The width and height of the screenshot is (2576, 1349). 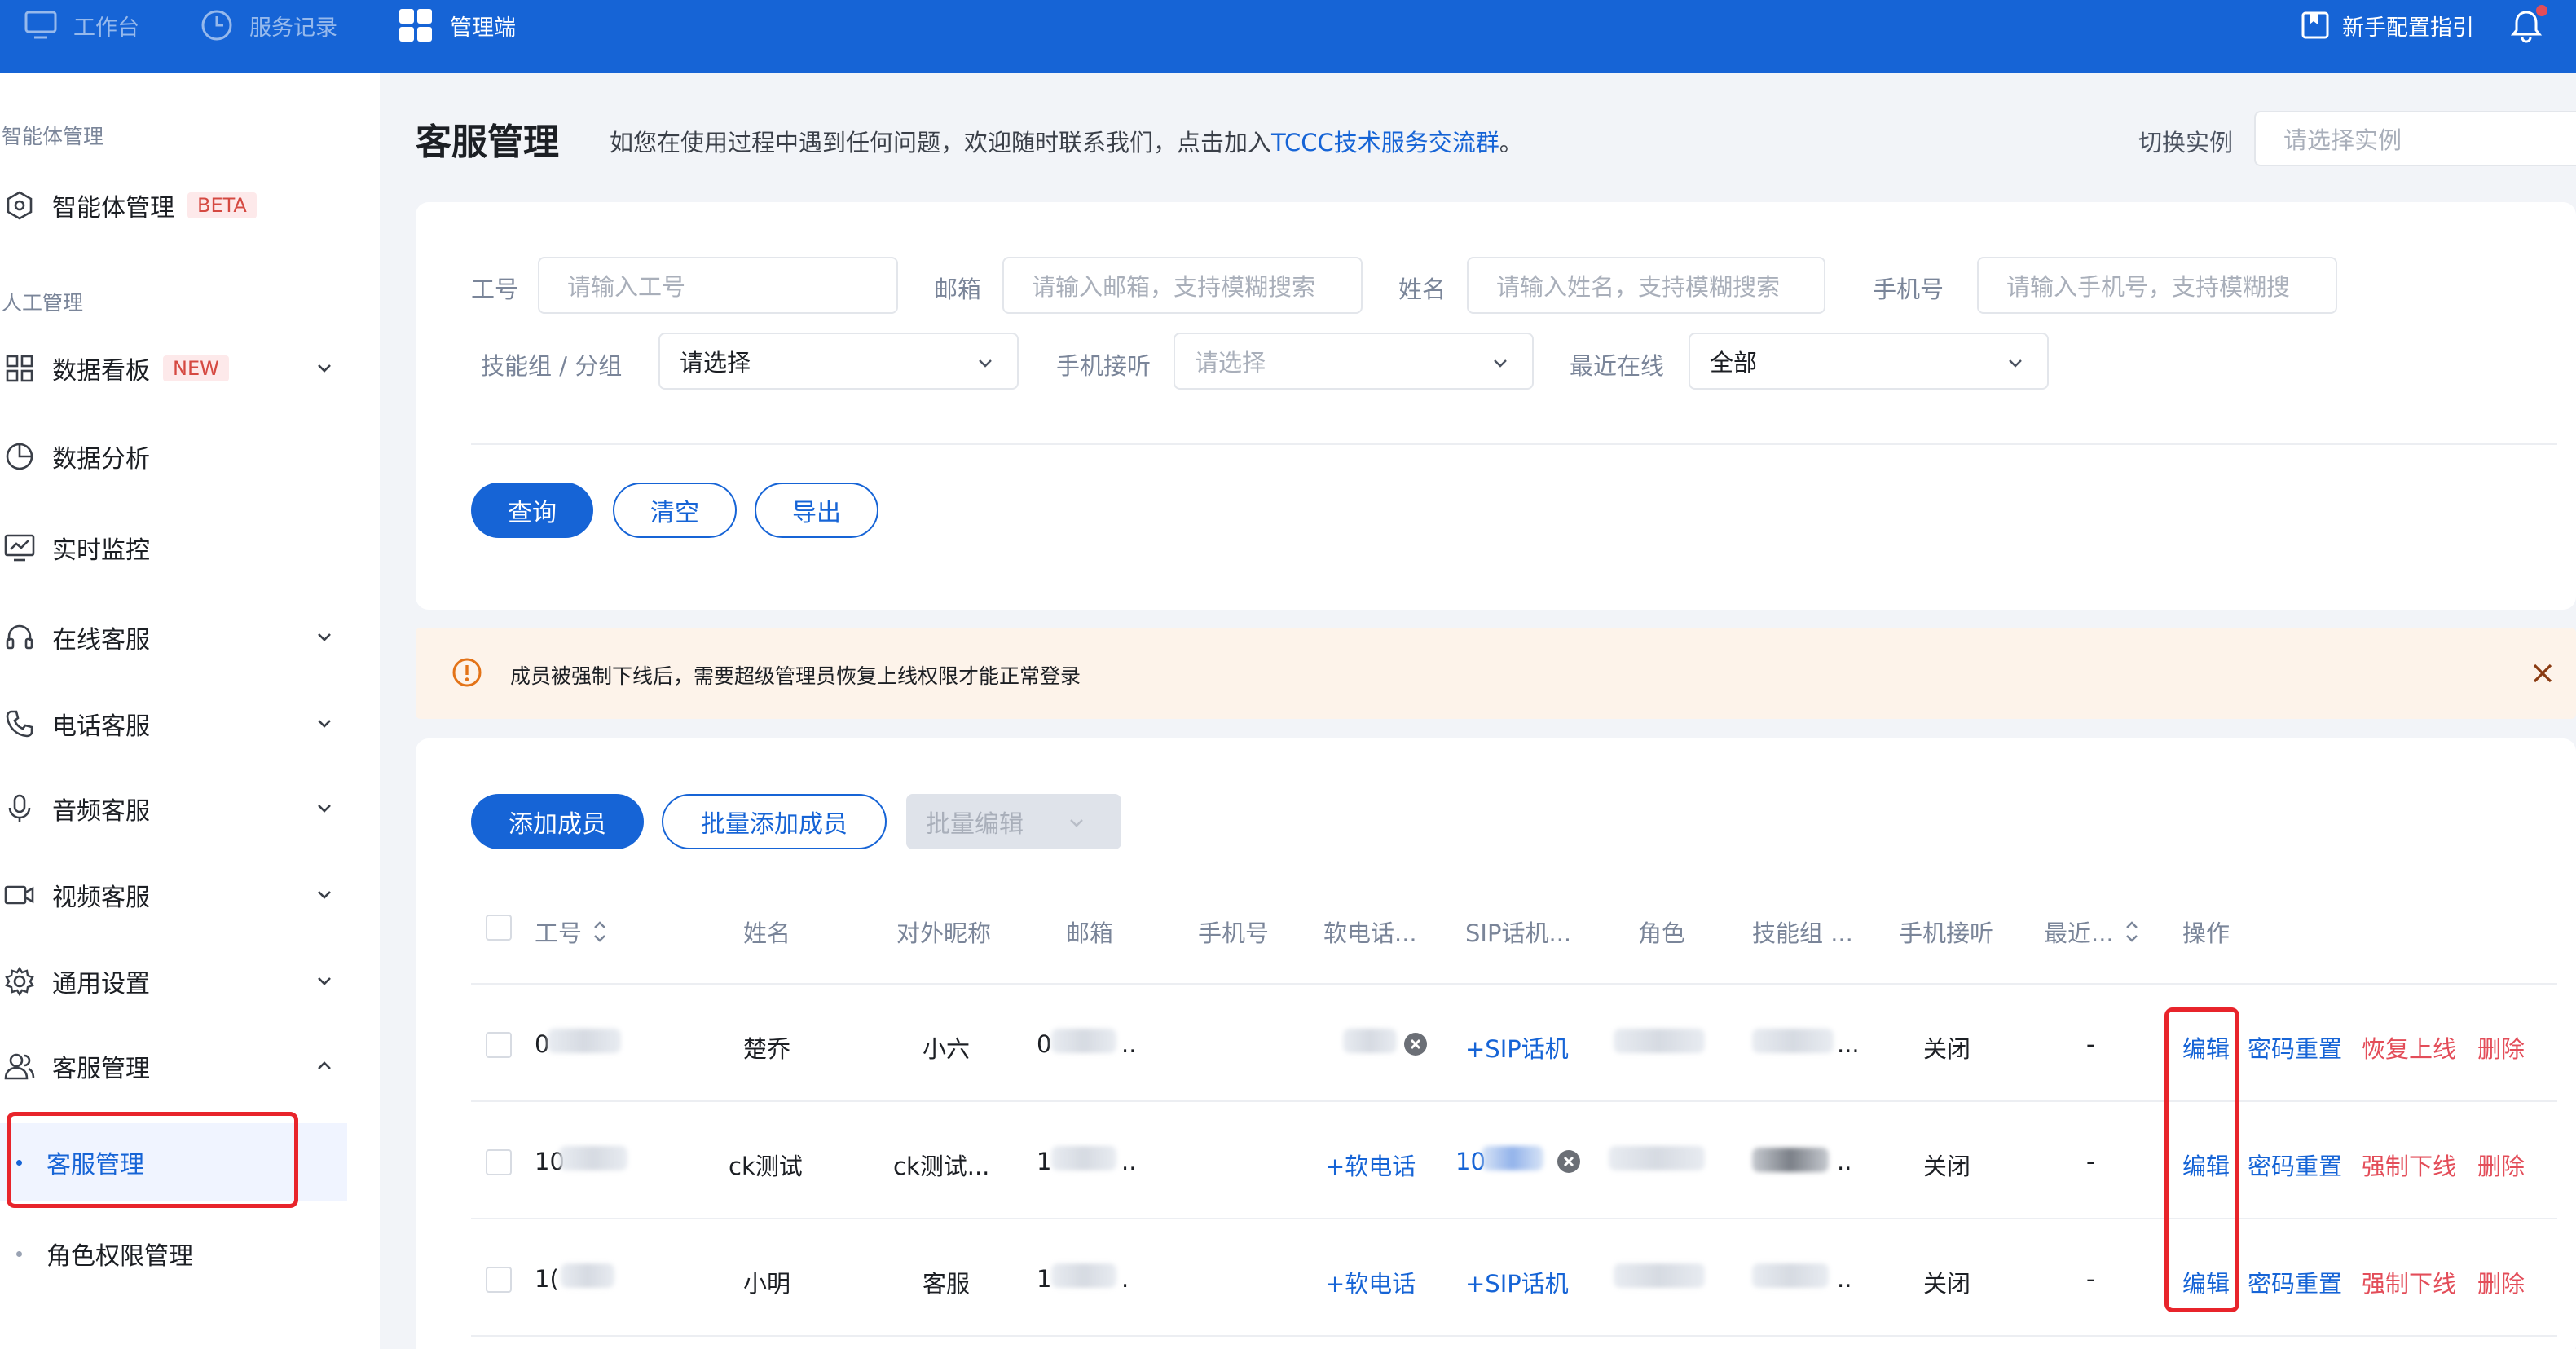 I want to click on clock-icon, so click(x=217, y=25).